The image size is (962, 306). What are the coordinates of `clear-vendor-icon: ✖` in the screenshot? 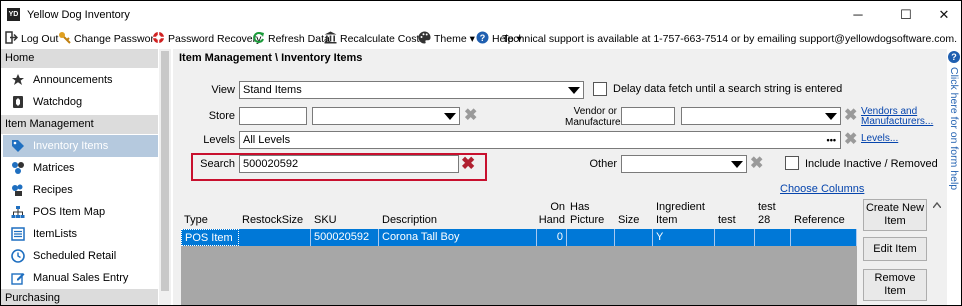 It's located at (850, 116).